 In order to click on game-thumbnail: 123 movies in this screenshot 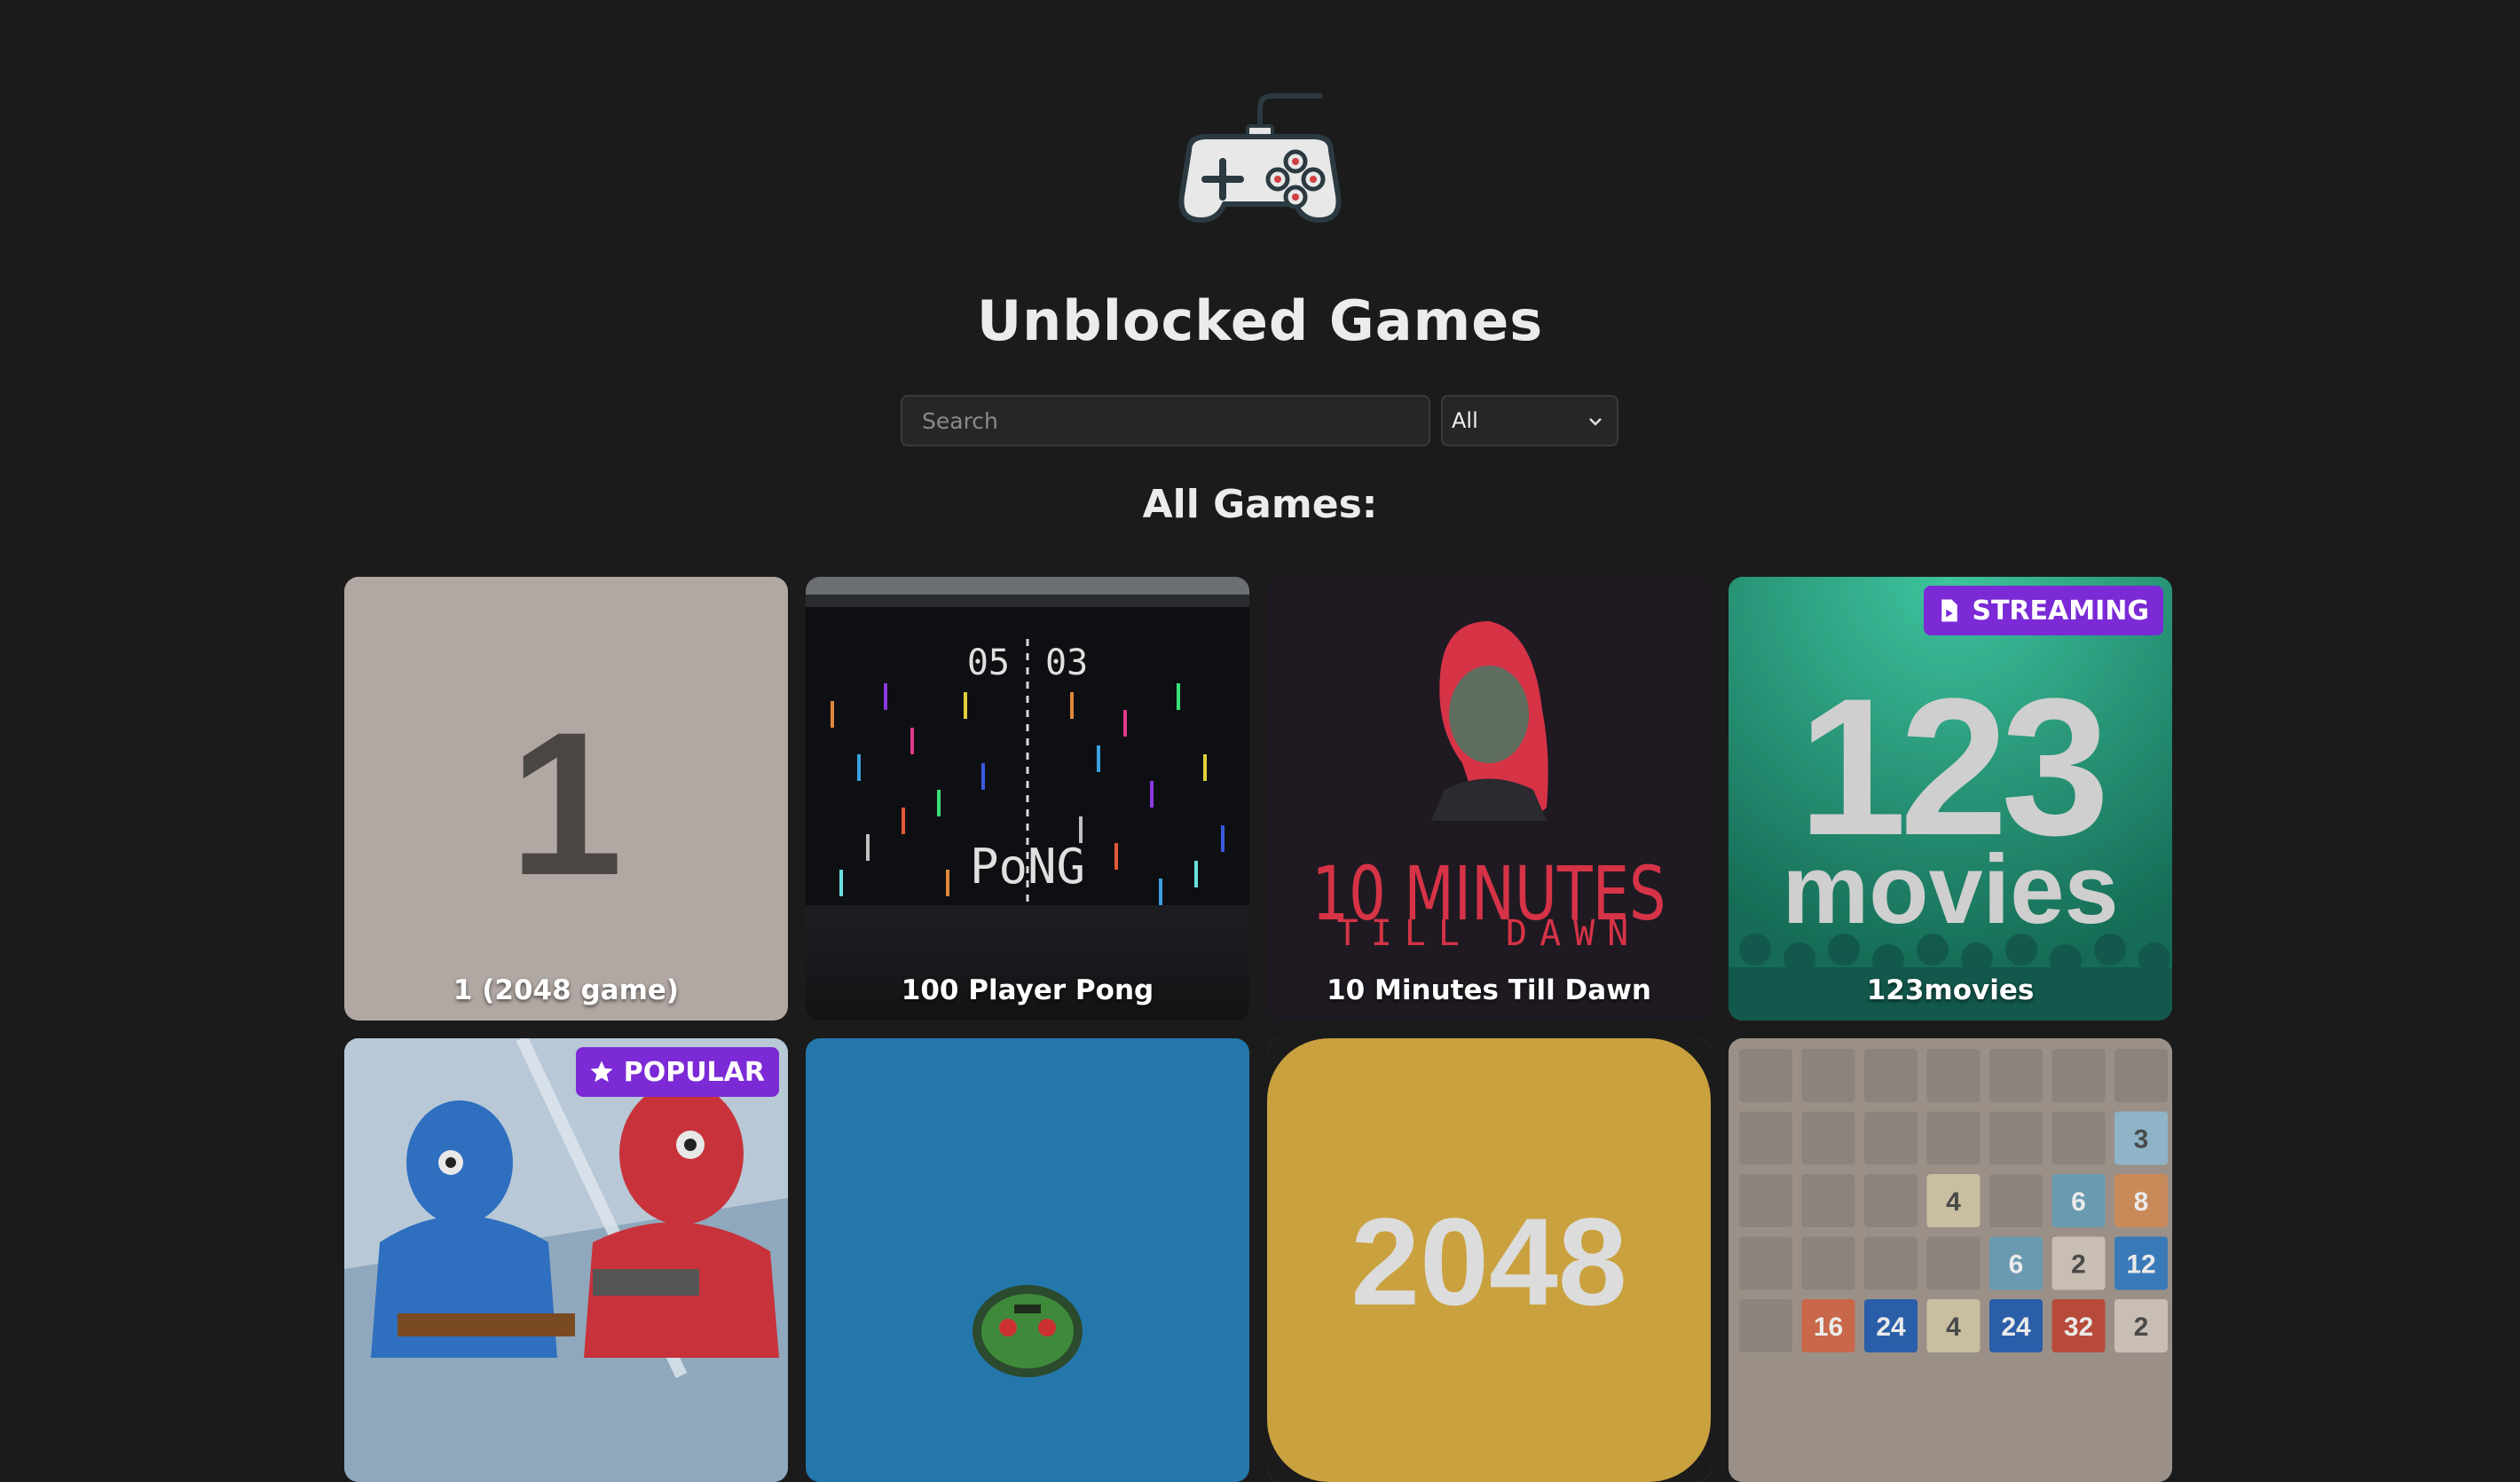, I will do `click(1951, 799)`.